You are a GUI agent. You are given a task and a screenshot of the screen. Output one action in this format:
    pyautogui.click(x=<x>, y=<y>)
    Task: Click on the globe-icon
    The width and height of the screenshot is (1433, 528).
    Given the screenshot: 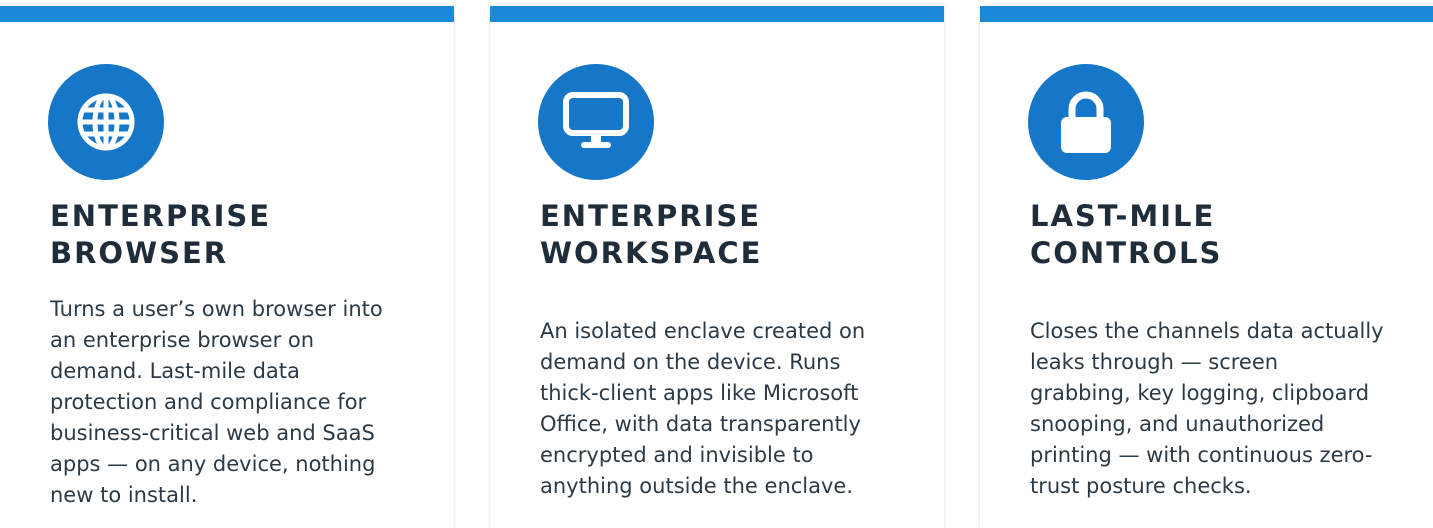 What is the action you would take?
    pyautogui.click(x=106, y=122)
    